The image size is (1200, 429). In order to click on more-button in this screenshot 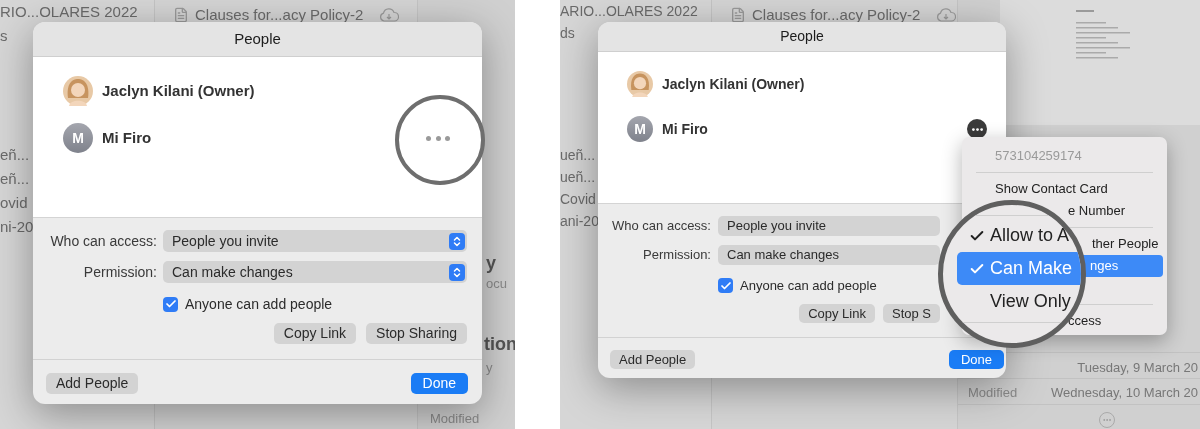, I will do `click(977, 129)`.